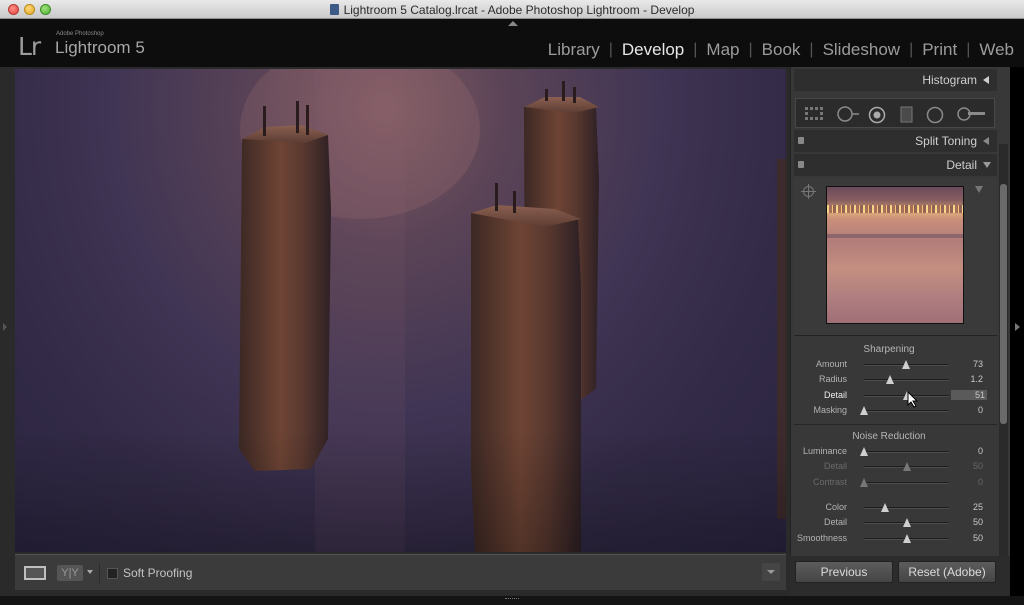  Describe the element at coordinates (844, 572) in the screenshot. I see `previous-button: Previous` at that location.